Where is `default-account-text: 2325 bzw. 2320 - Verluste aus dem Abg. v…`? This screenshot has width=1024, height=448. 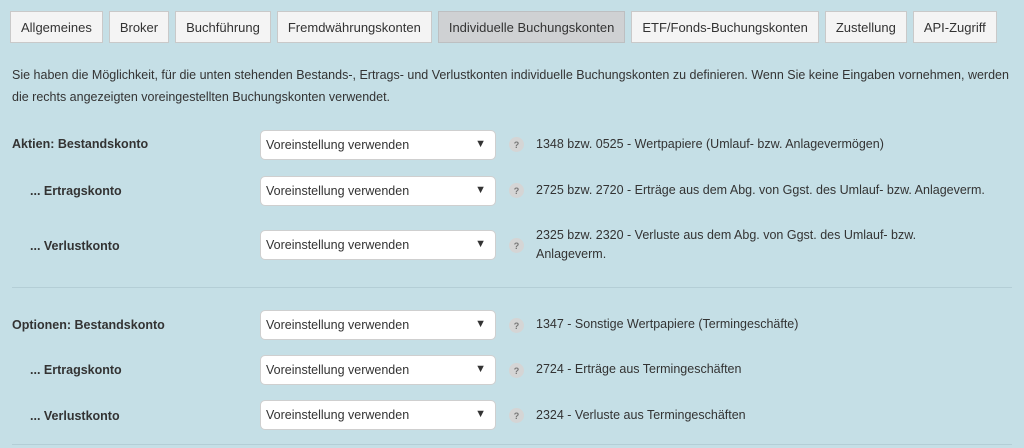
default-account-text: 2325 bzw. 2320 - Verluste aus dem Abg. v… is located at coordinates (726, 244).